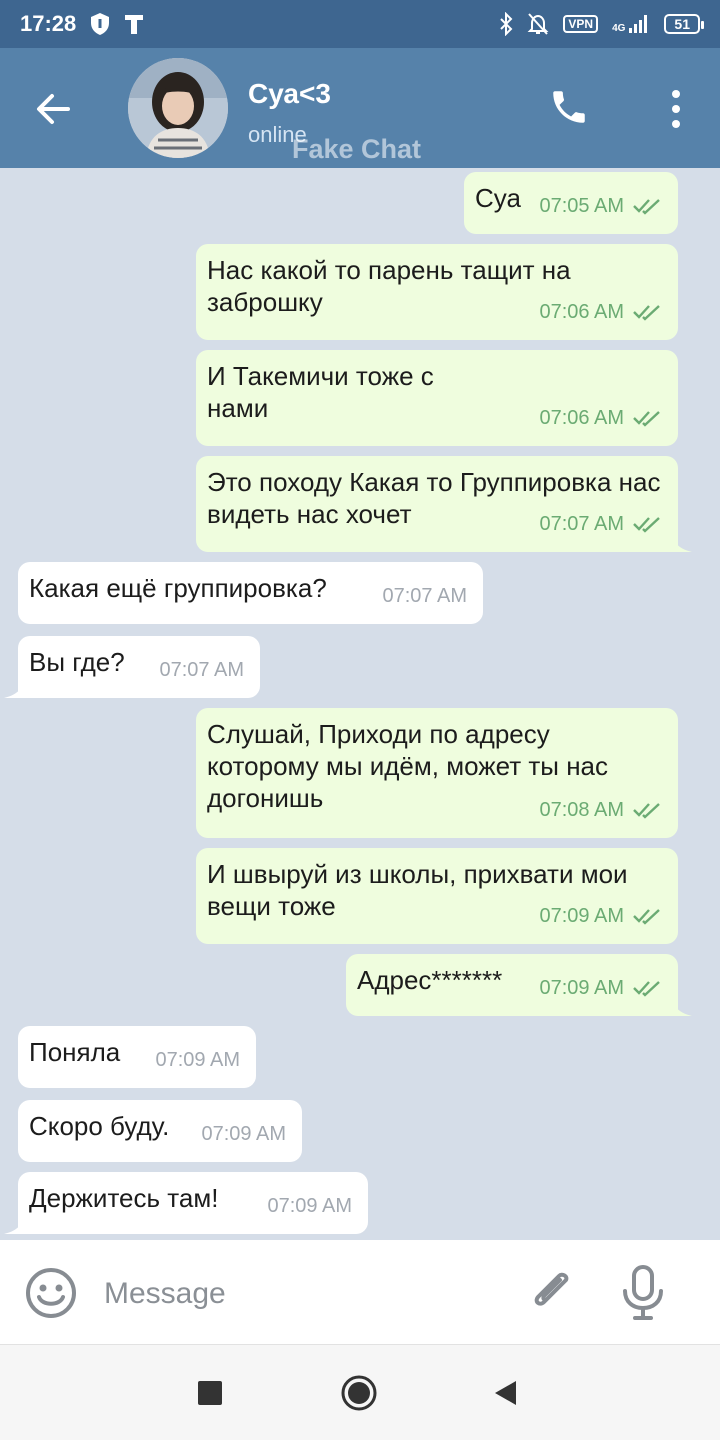 Image resolution: width=720 pixels, height=1440 pixels. What do you see at coordinates (389, 286) in the screenshot?
I see `message-text: Нас какой то парень тащит на заброшку` at bounding box center [389, 286].